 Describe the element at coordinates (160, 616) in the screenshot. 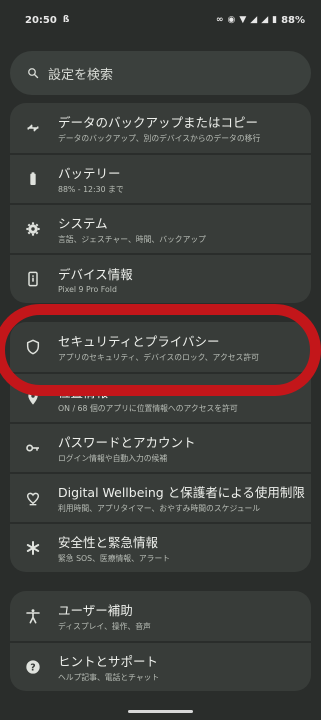

I see `settings-item-accessibility: ユーザー補助 ディスプレイ、操作、音声` at that location.